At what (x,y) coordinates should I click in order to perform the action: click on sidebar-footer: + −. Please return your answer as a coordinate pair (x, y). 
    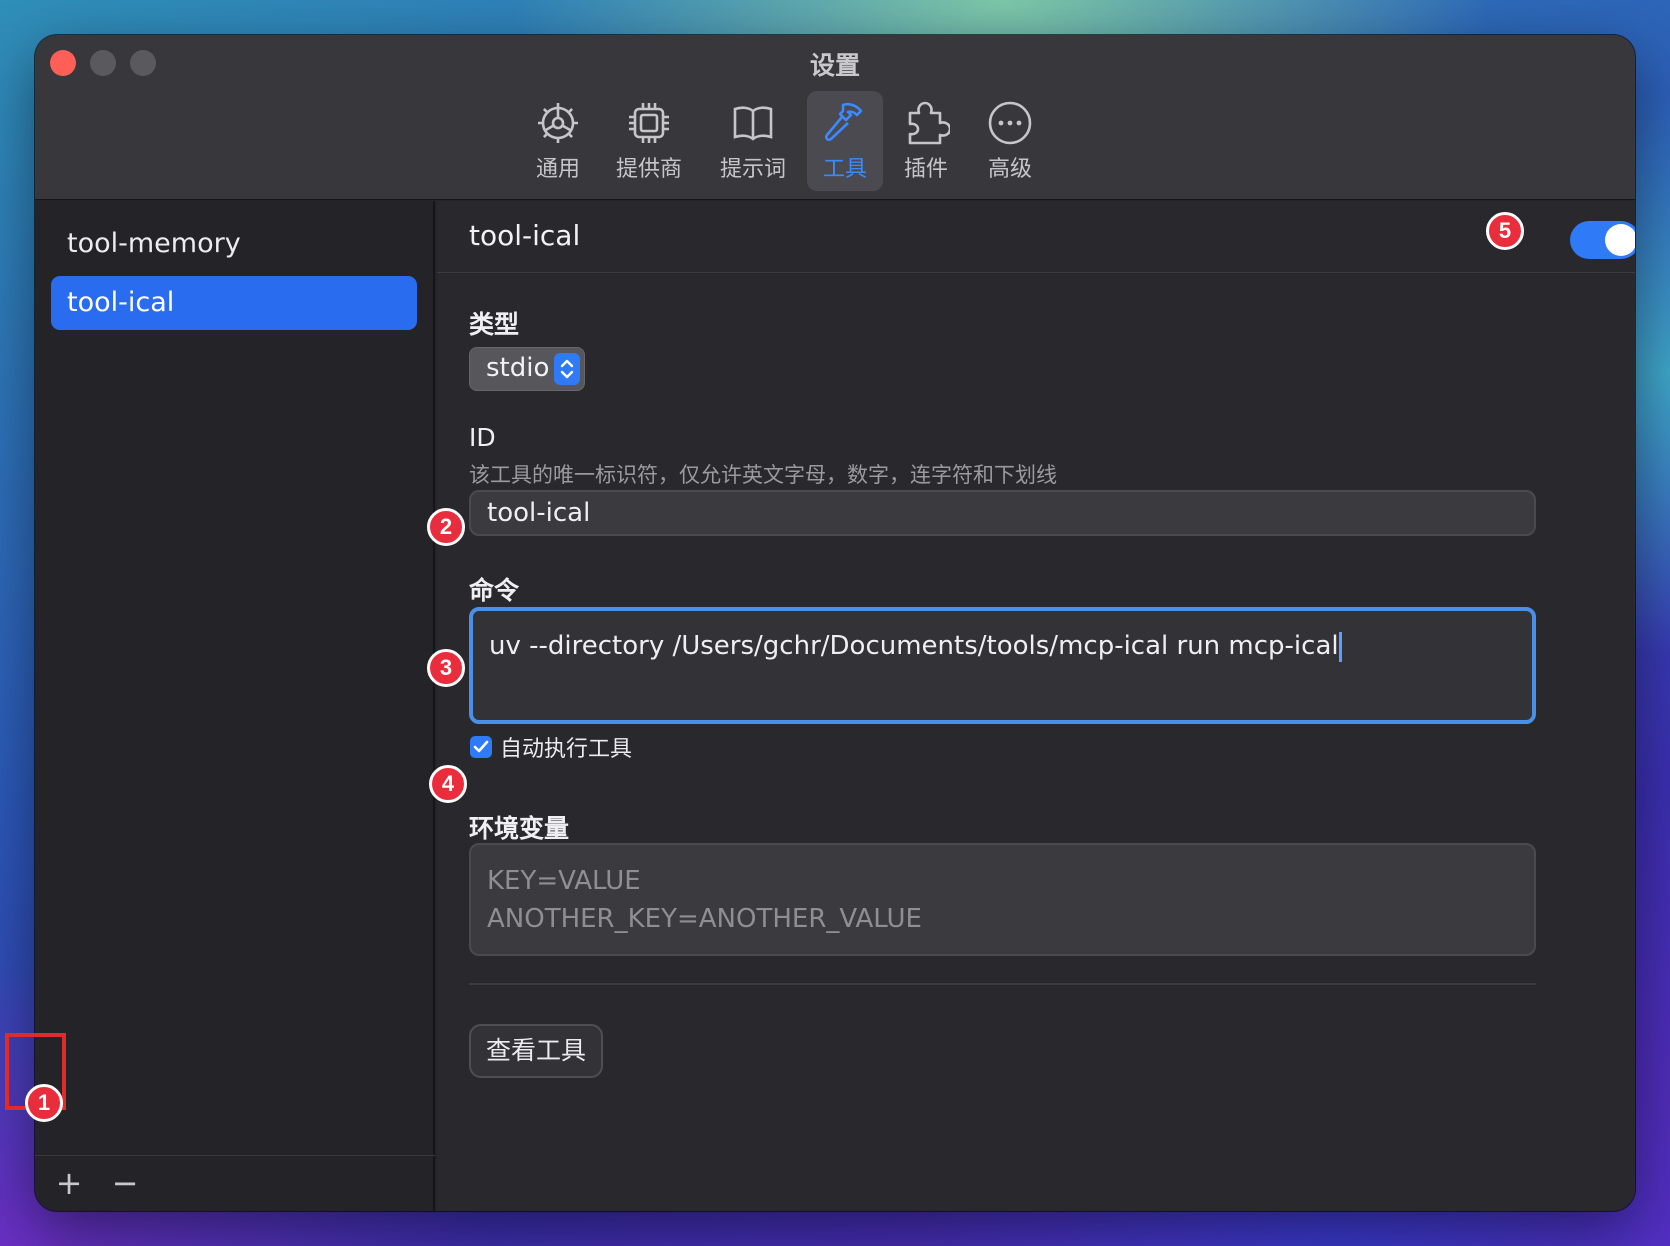
    Looking at the image, I should click on (235, 1183).